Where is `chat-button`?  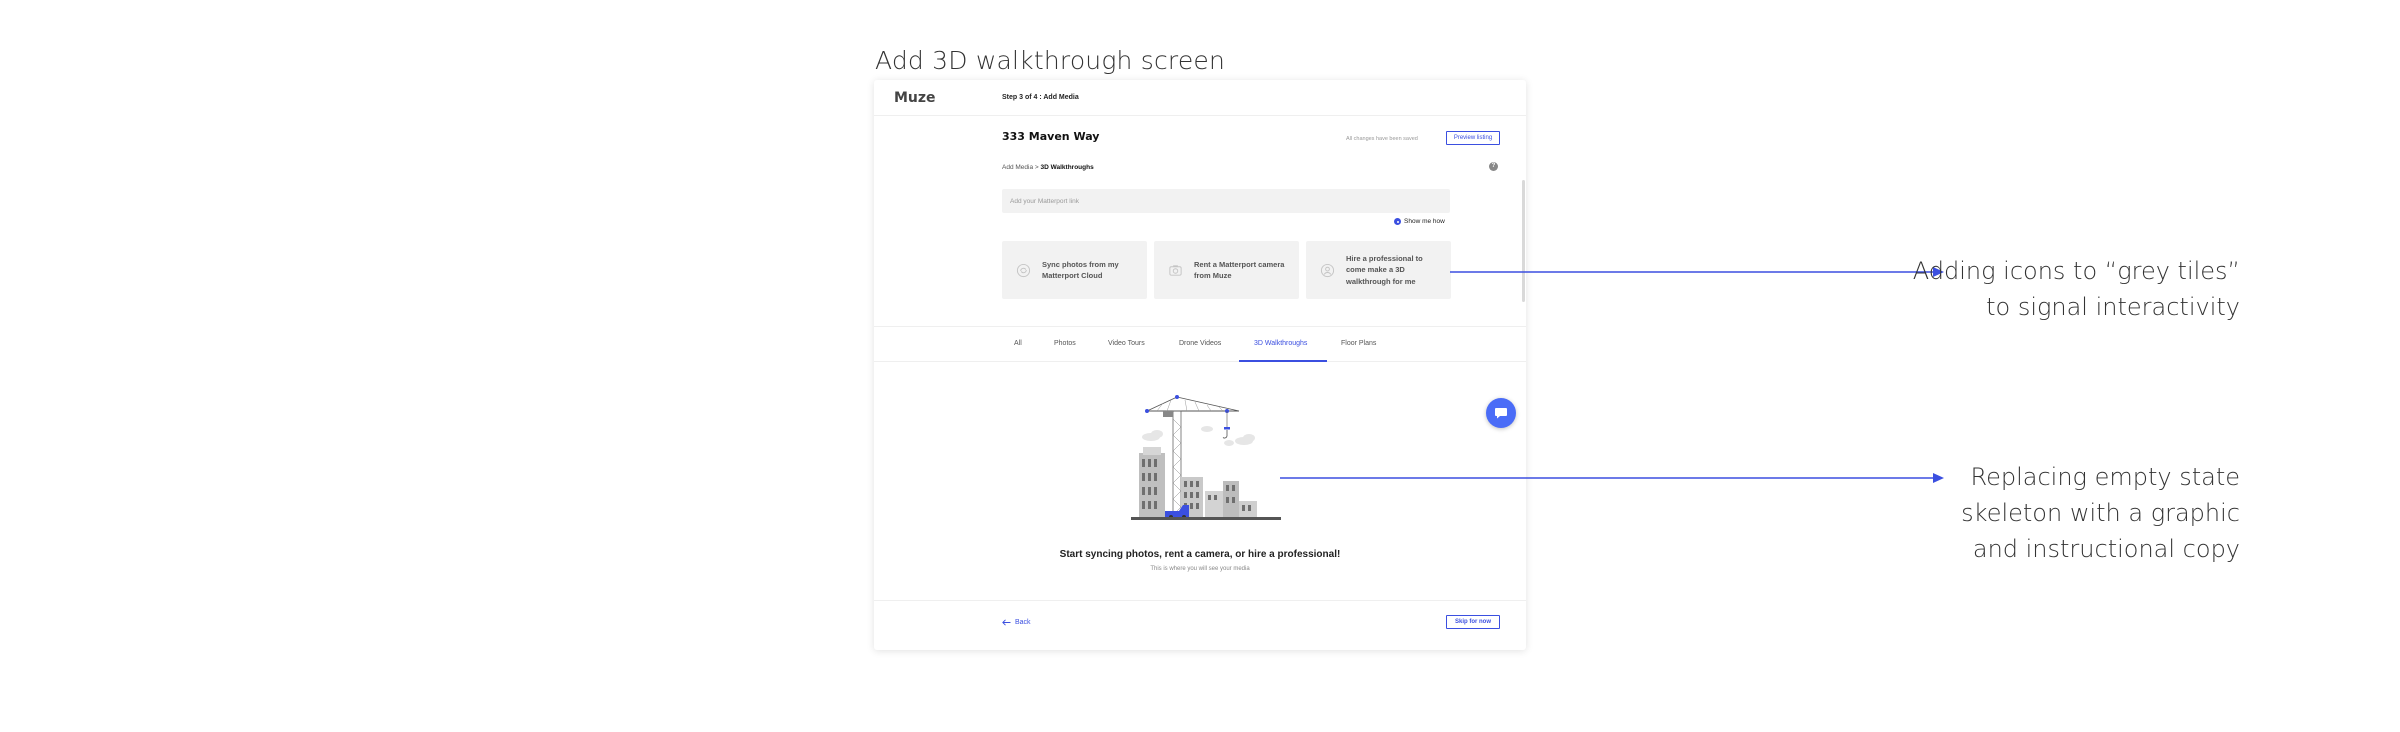
chat-button is located at coordinates (1501, 413).